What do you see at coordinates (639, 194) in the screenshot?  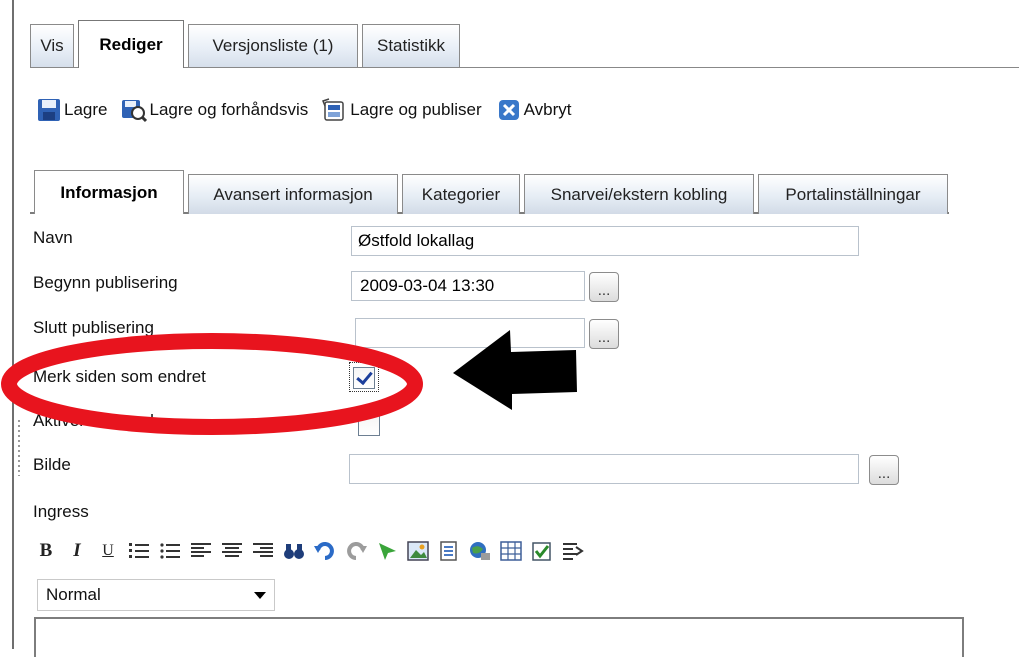 I see `tab-snarvei: Snarvei/ekstern kobling` at bounding box center [639, 194].